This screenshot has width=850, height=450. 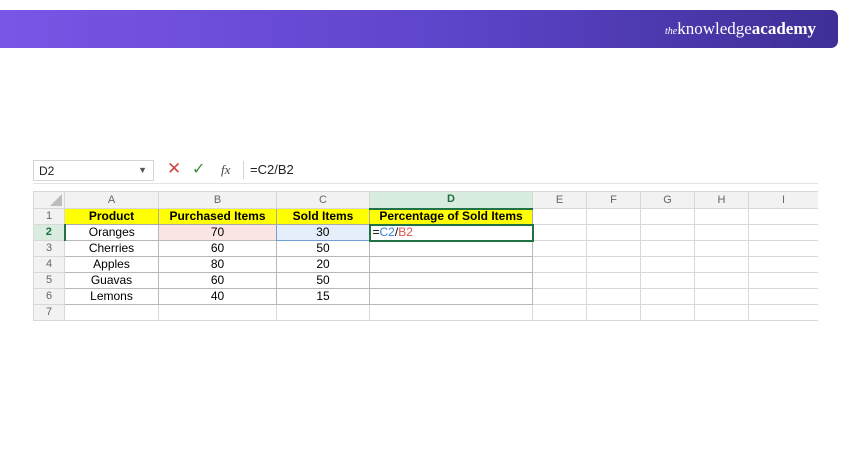 I want to click on table-row: 2 Oranges 70 30 =C2/B2, so click(x=425, y=232).